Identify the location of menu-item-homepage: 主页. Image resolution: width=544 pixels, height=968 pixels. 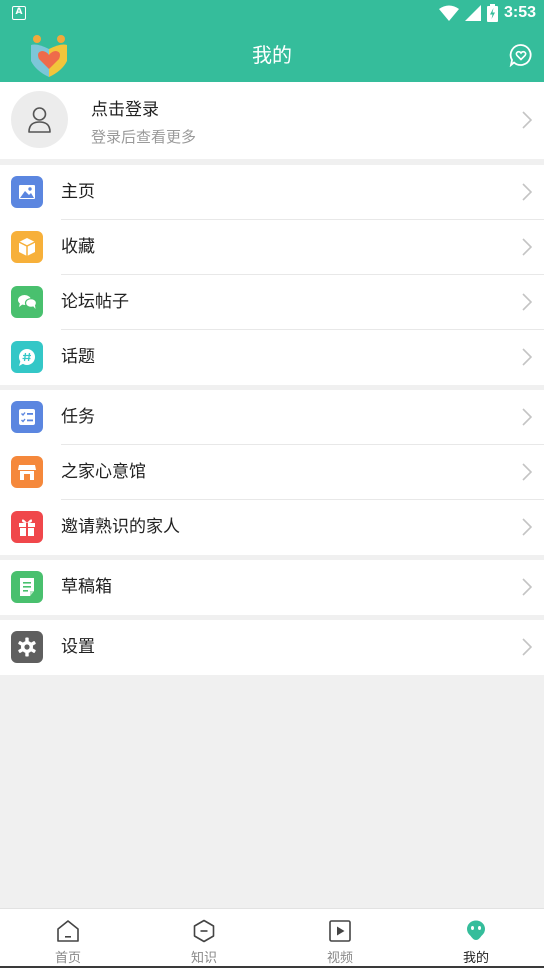
(272, 192).